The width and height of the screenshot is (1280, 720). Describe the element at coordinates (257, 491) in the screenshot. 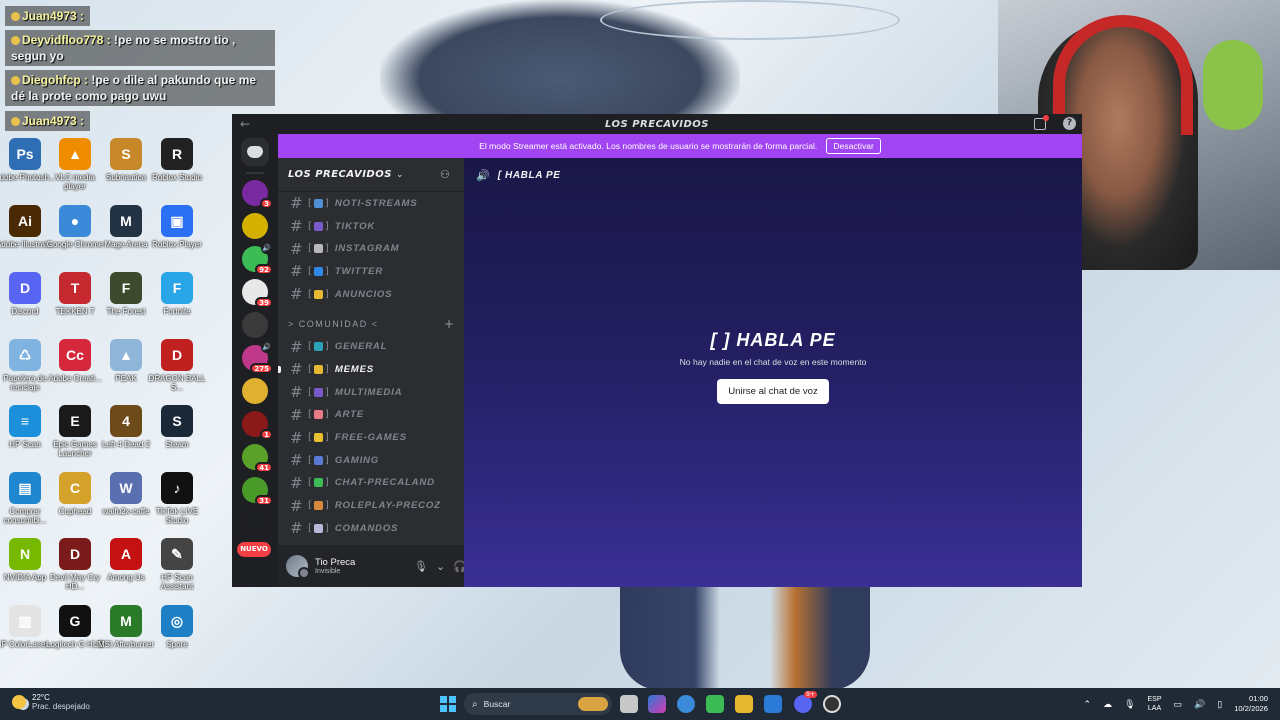

I see `server-icon: 31` at that location.